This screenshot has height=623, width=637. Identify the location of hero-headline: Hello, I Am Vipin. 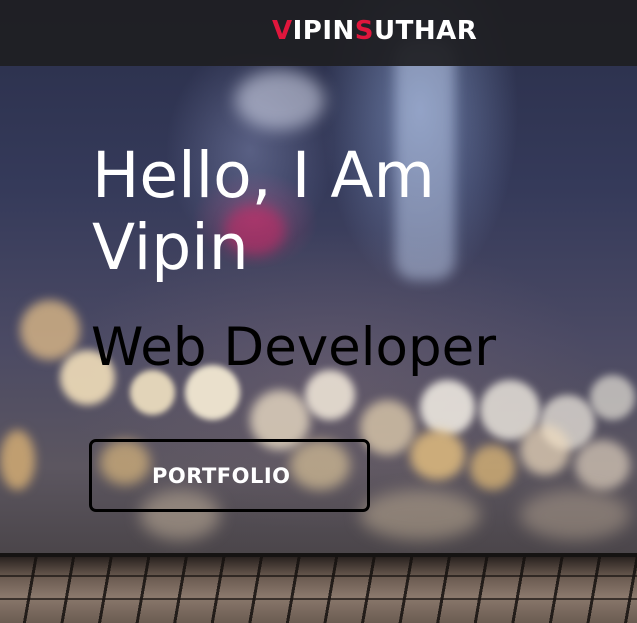
(263, 212).